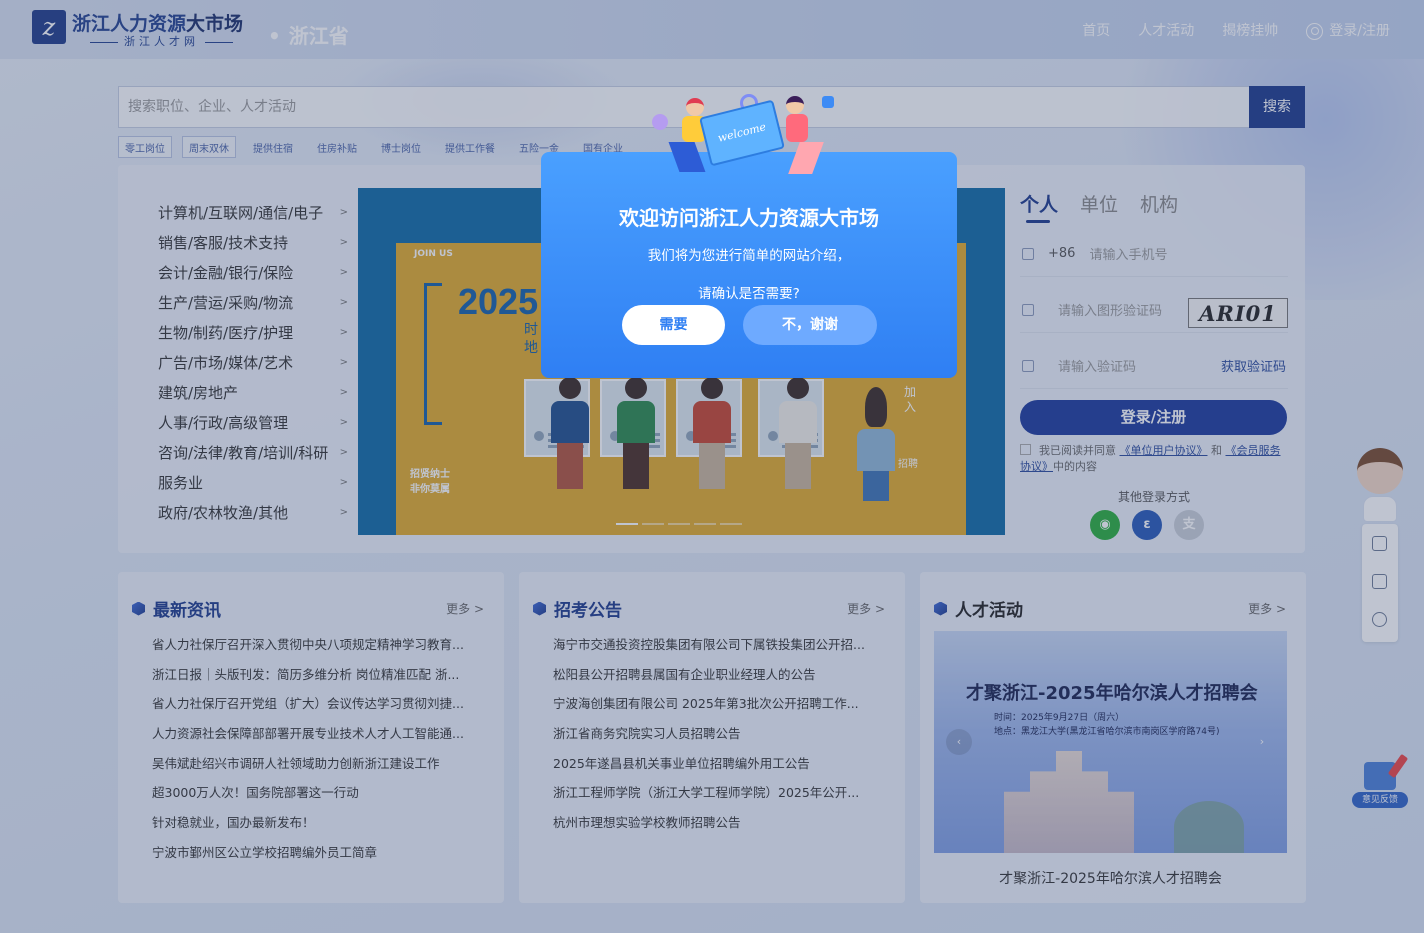  What do you see at coordinates (810, 325) in the screenshot?
I see `dialog-no-button: 不，谢谢` at bounding box center [810, 325].